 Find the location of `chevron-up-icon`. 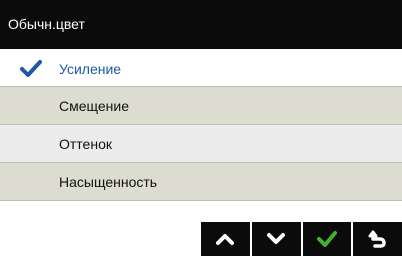

chevron-up-icon is located at coordinates (225, 239).